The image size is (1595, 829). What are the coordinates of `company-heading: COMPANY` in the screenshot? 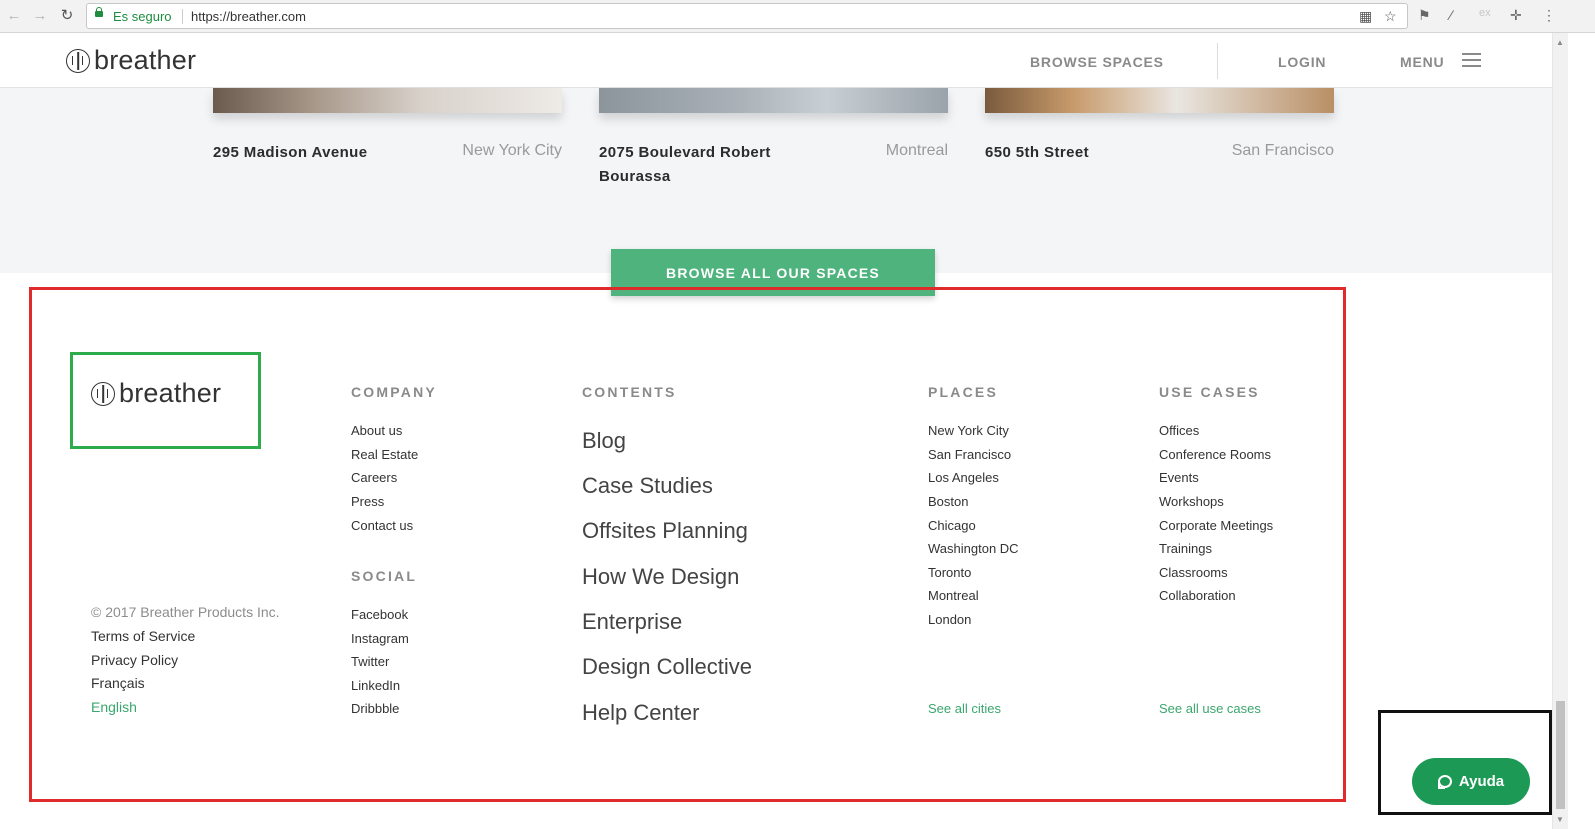 It's located at (394, 392).